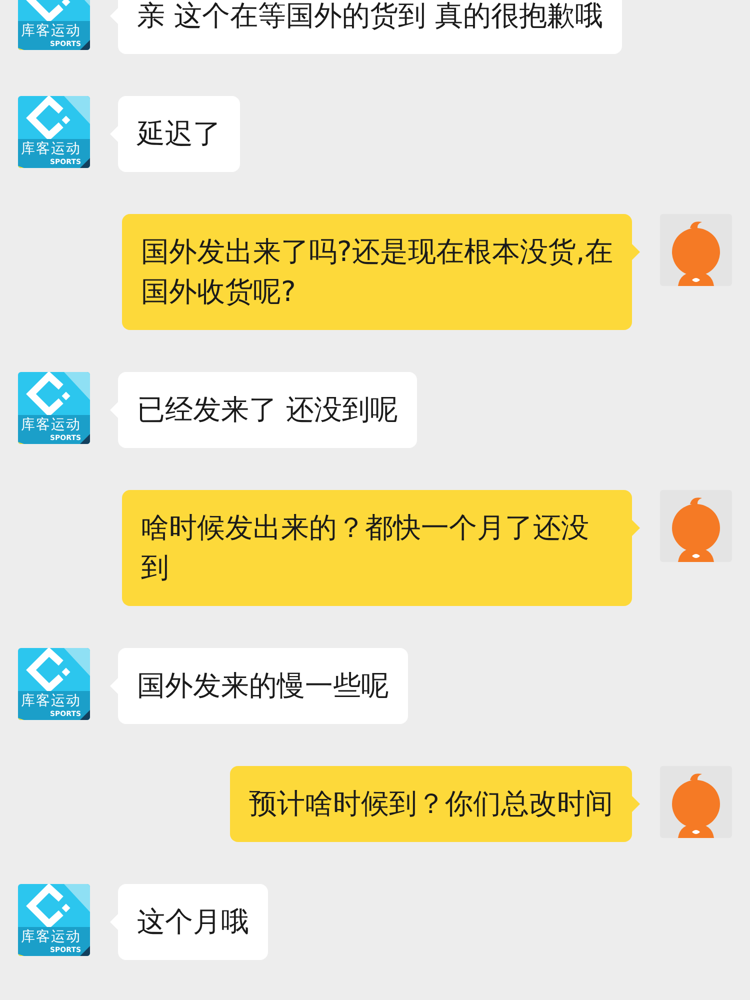  Describe the element at coordinates (193, 922) in the screenshot. I see `message-bubble: 这个月哦` at that location.